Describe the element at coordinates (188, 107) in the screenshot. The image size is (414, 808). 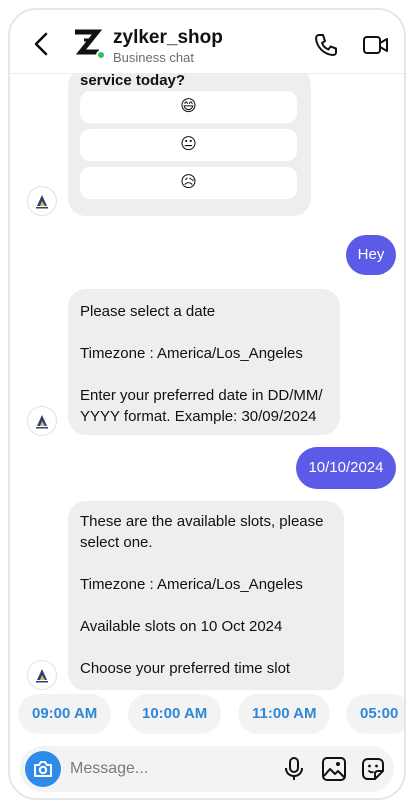
I see `rating-happy-button: 😄` at that location.